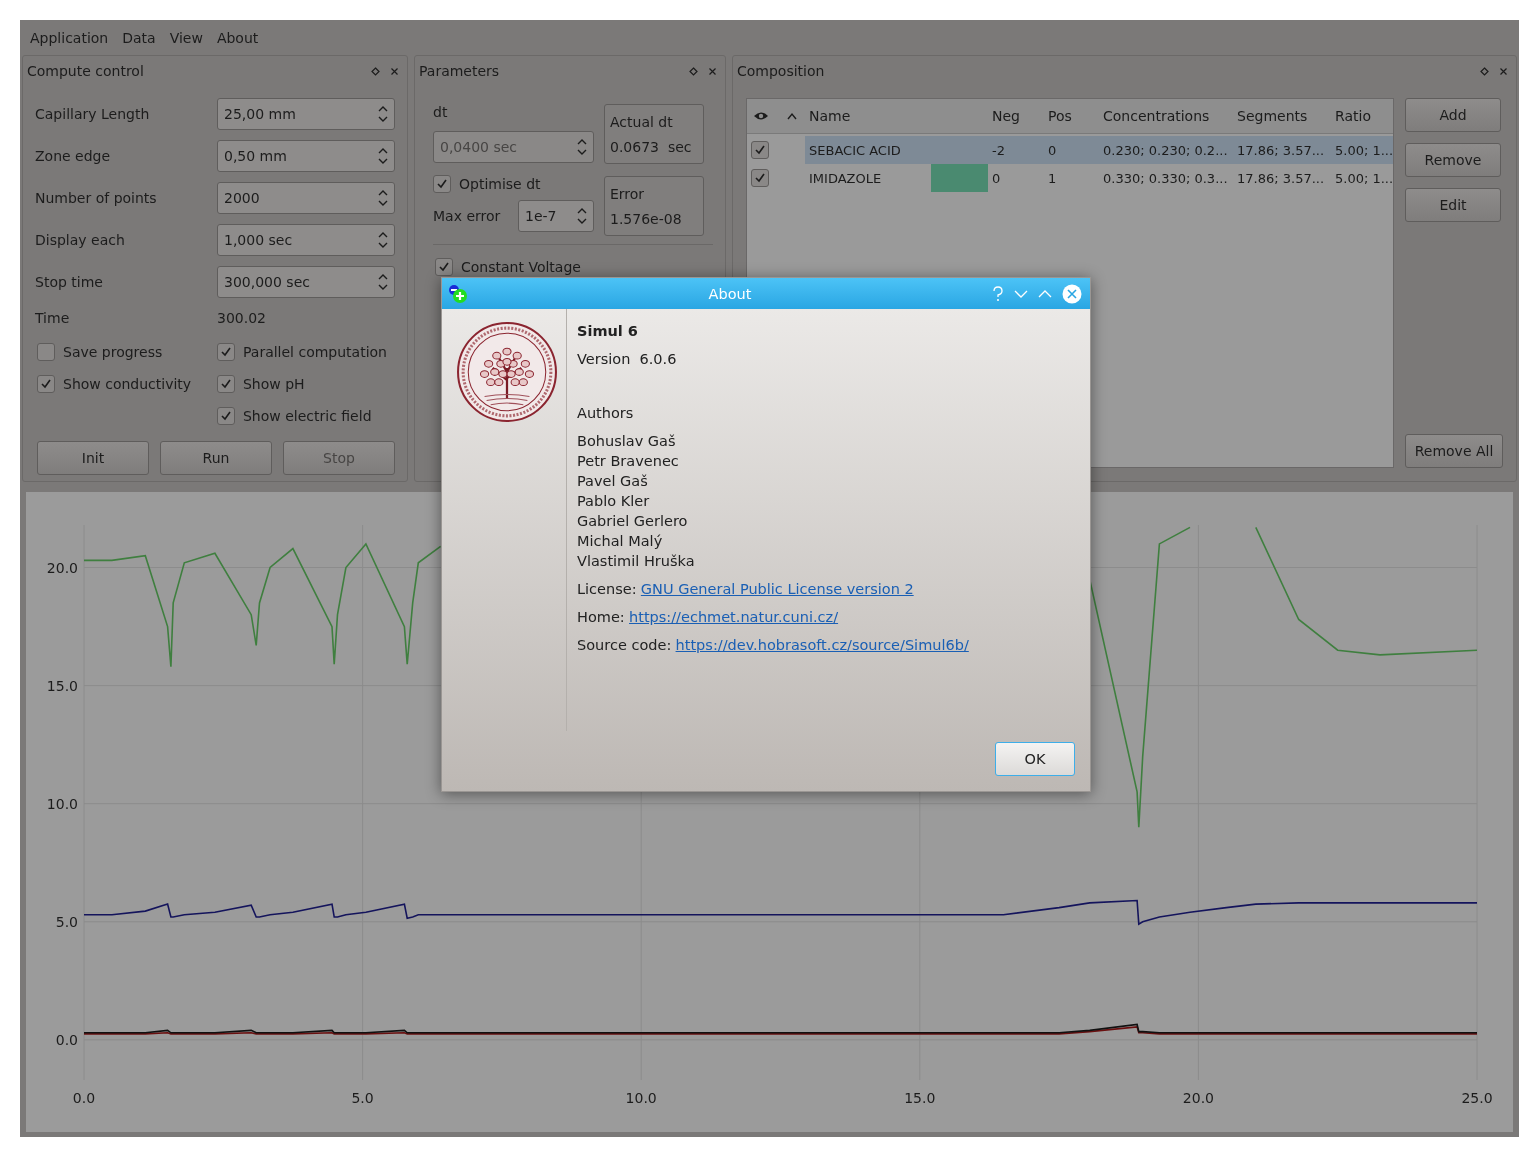 Image resolution: width=1539 pixels, height=1157 pixels. What do you see at coordinates (1362, 116) in the screenshot?
I see `column-header: Ratio` at bounding box center [1362, 116].